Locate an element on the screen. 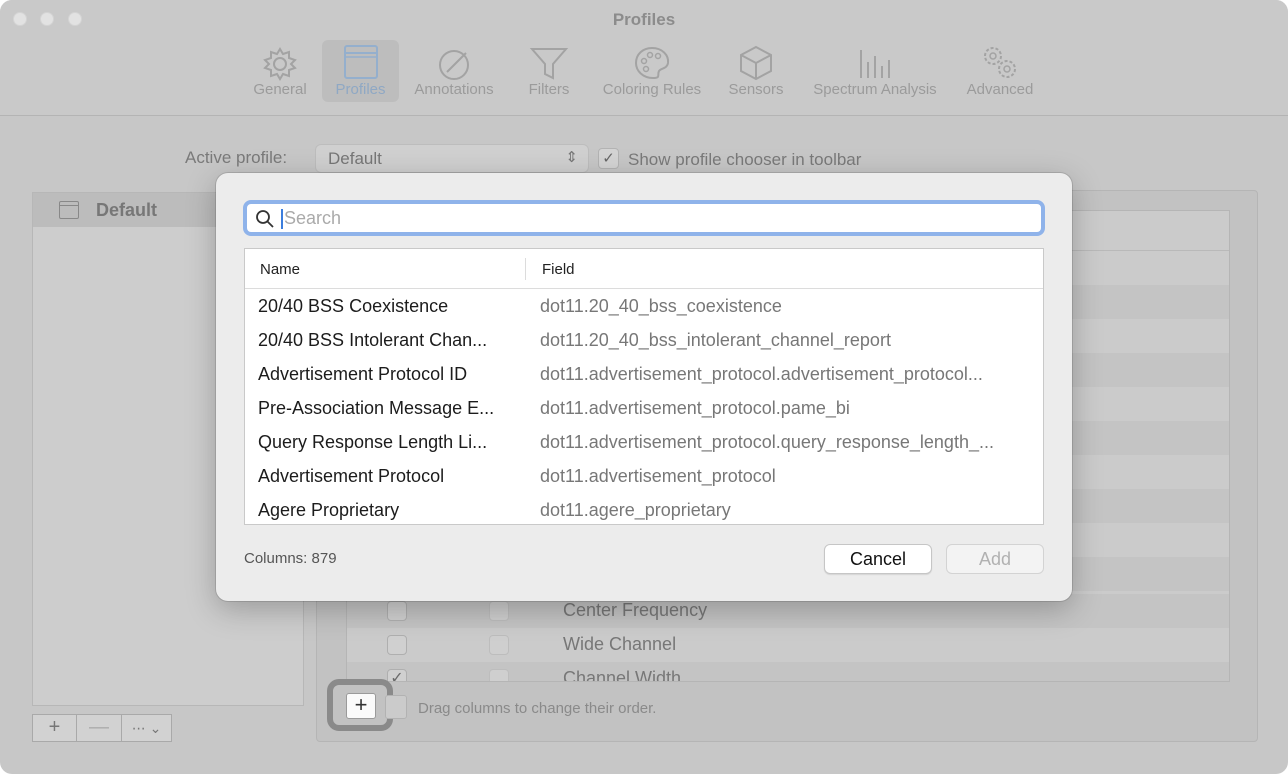  column-title: Channel Width is located at coordinates (622, 675).